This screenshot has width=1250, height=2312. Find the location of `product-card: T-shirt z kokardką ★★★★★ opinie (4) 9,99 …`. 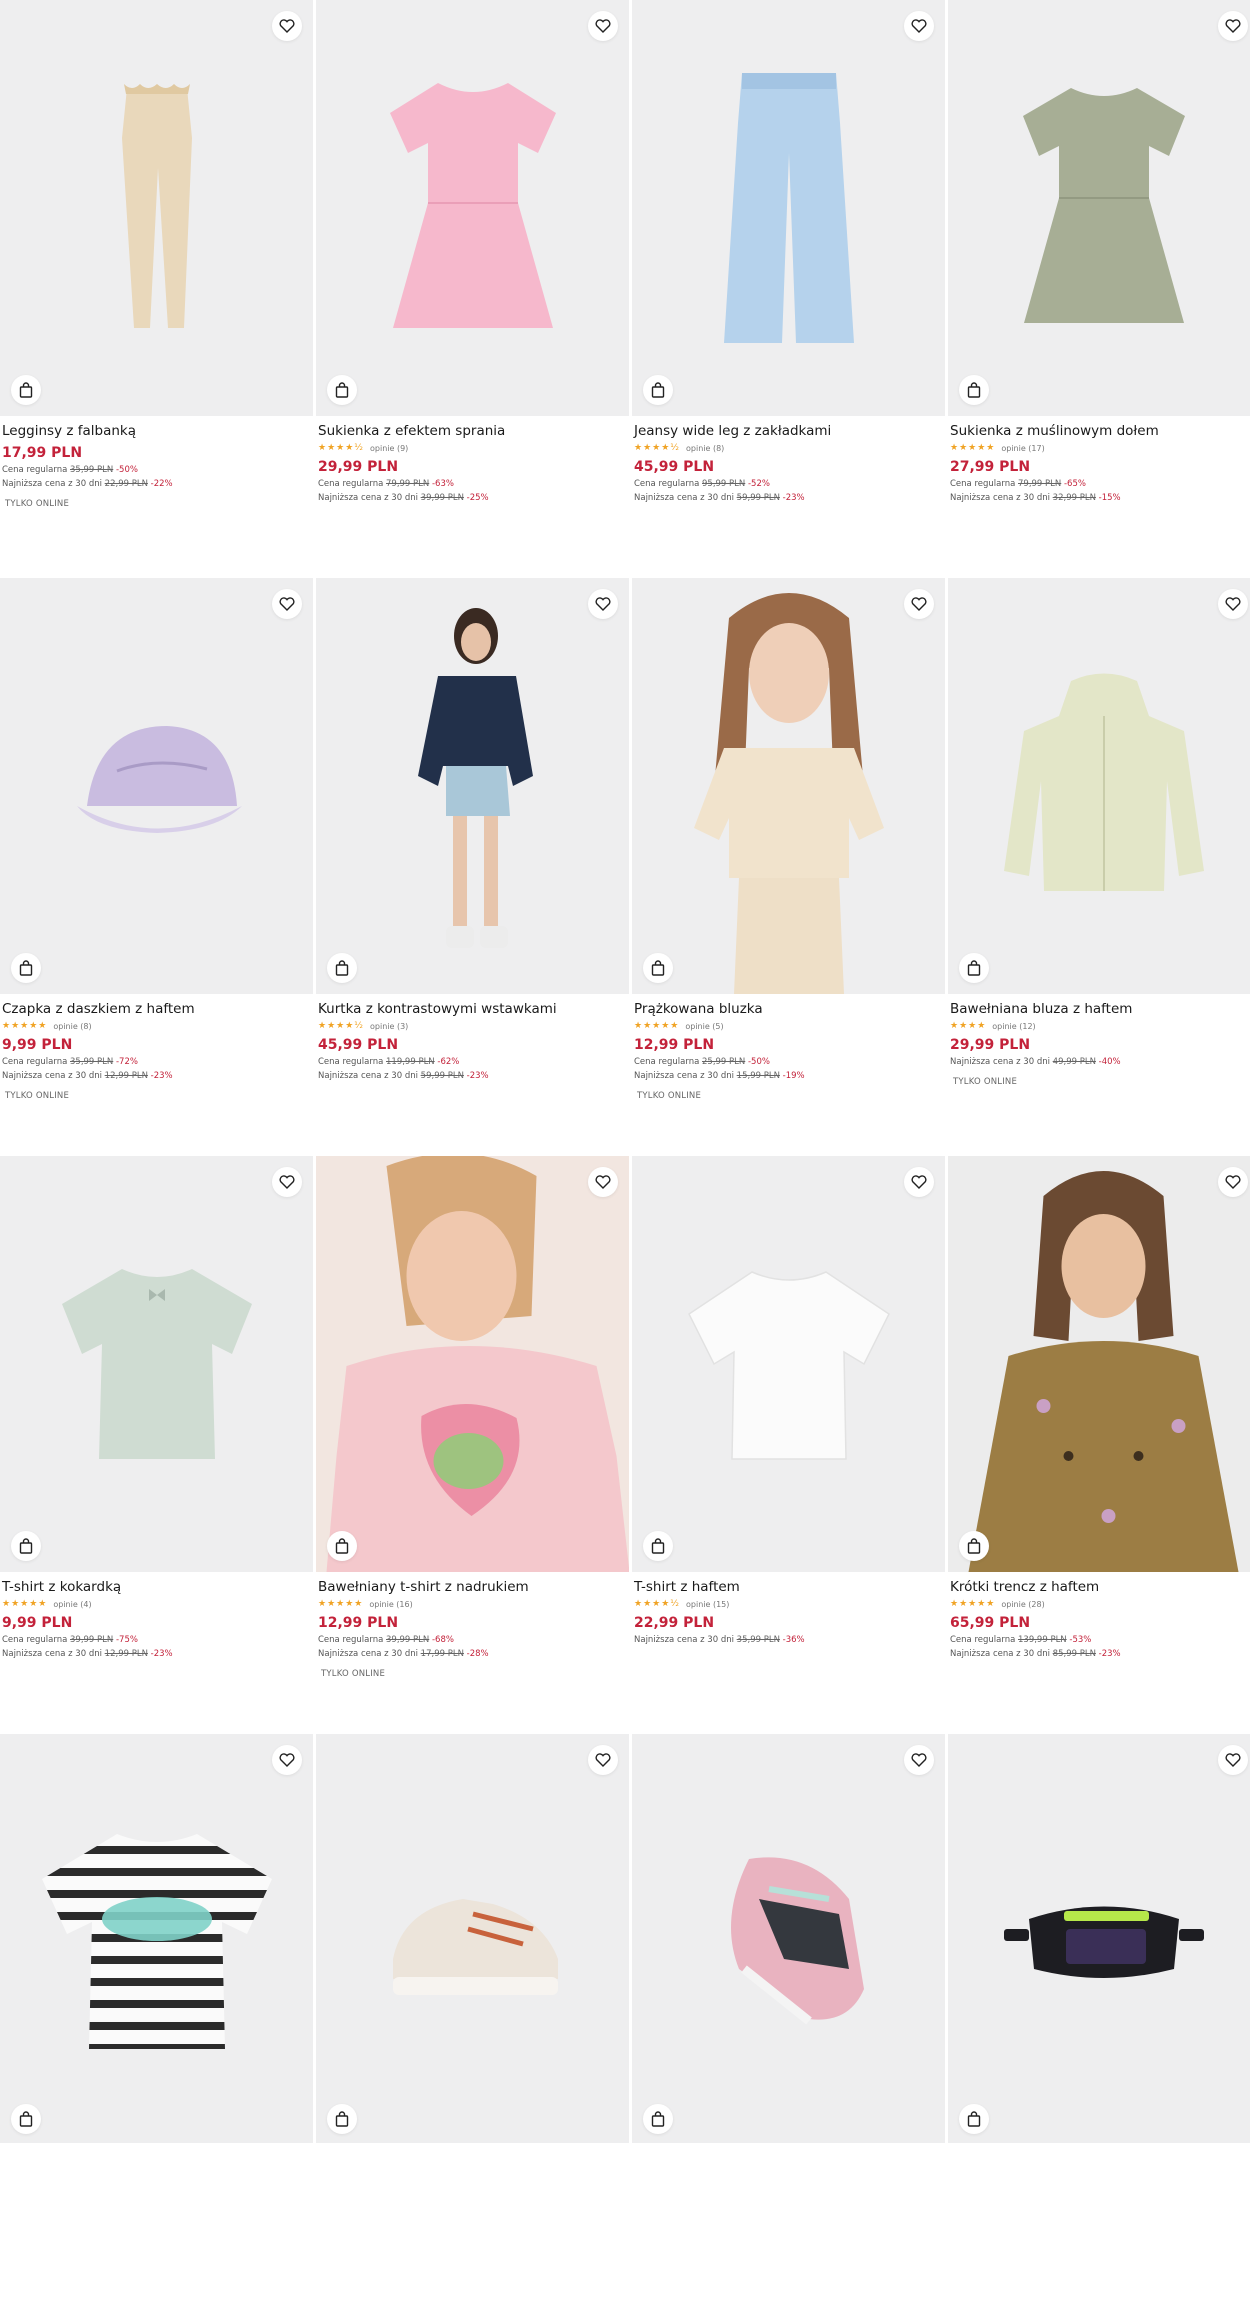

product-card: T-shirt z kokardką ★★★★★ opinie (4) 9,99 … is located at coordinates (156, 1445).